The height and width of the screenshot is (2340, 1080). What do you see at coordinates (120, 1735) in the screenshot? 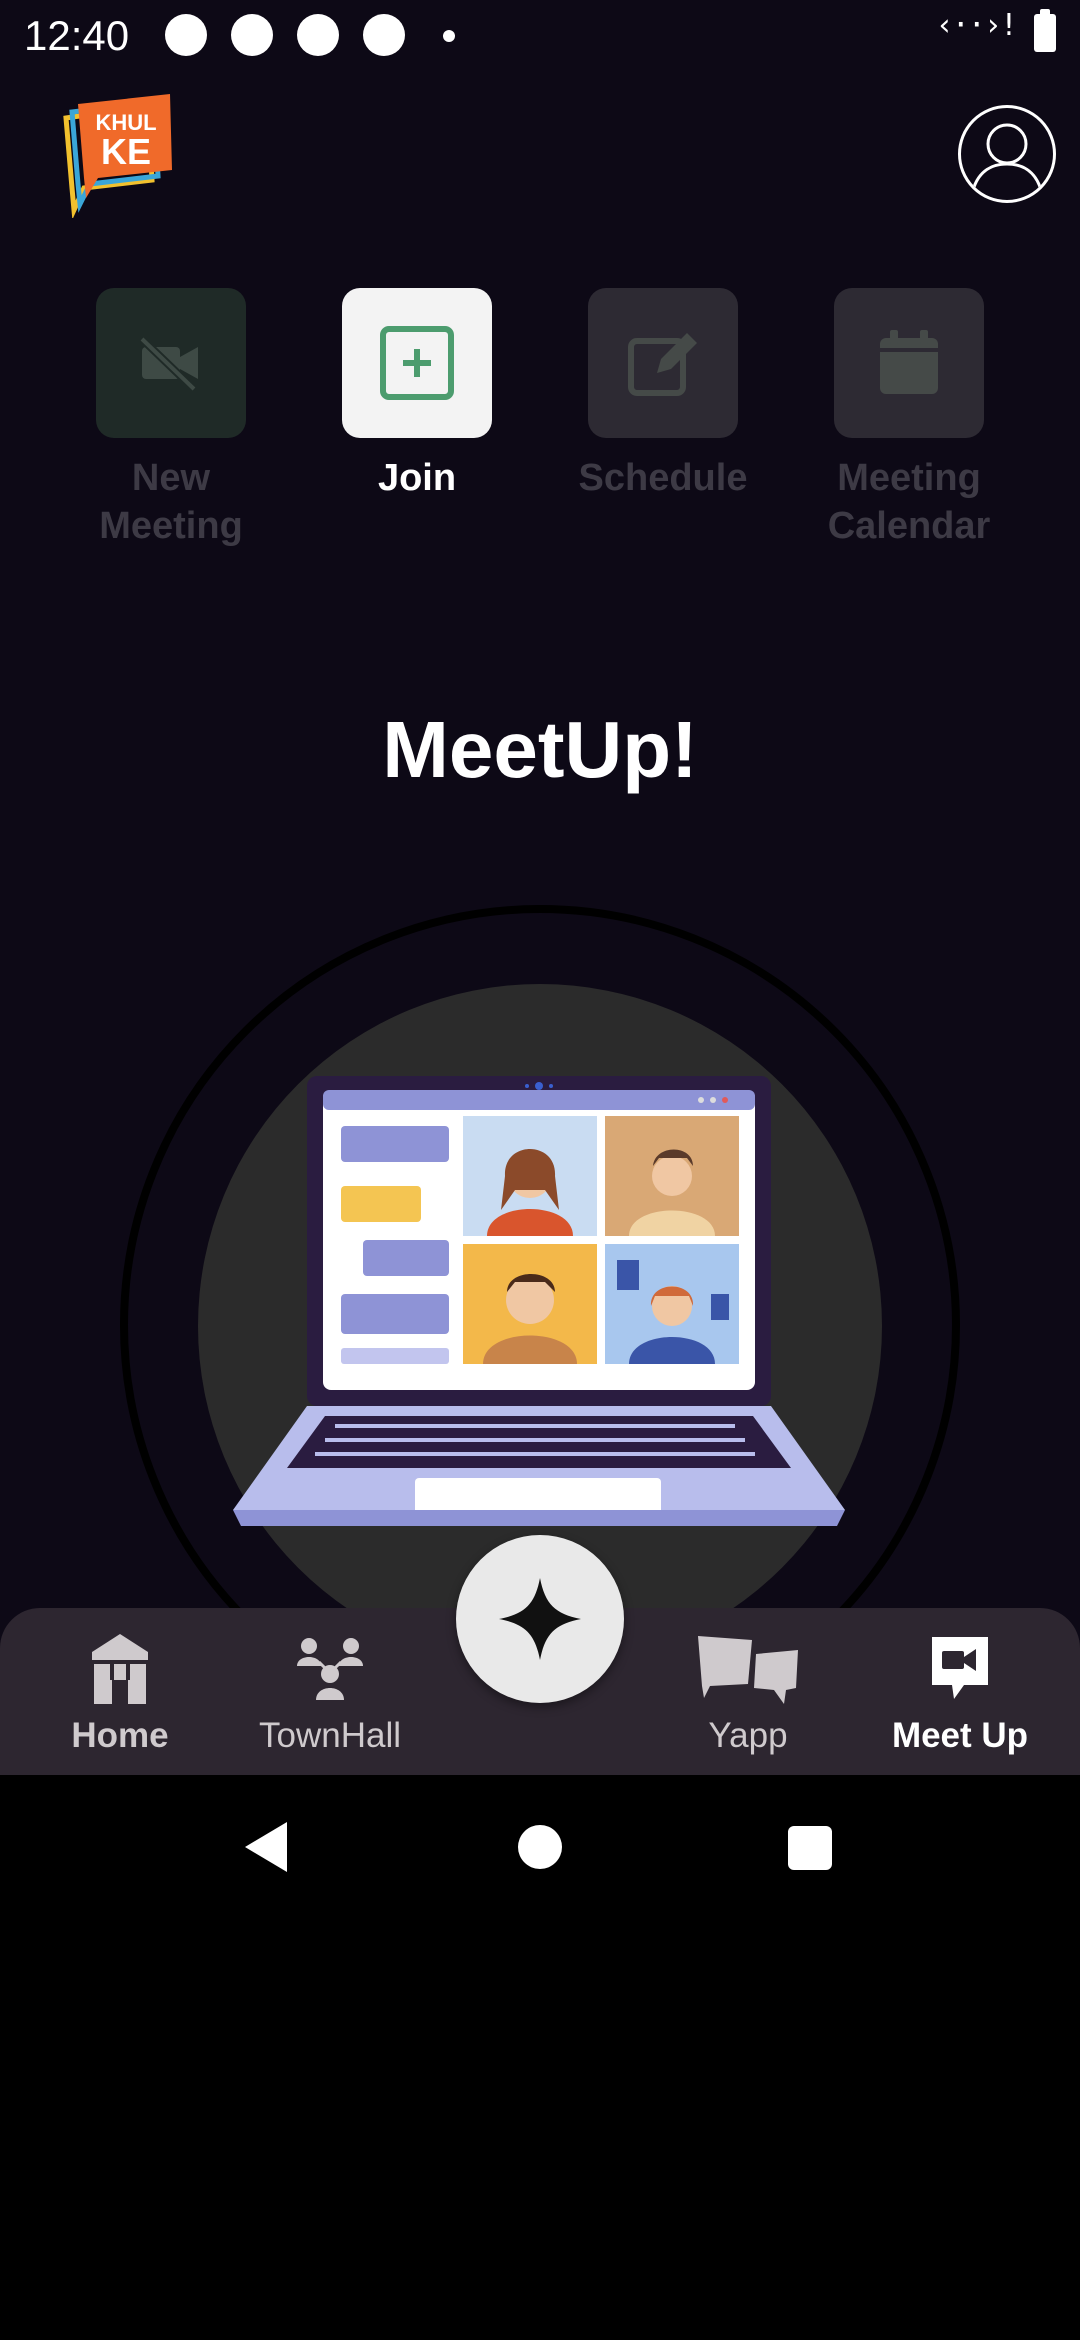
I see `nav-home-label: Home` at bounding box center [120, 1735].